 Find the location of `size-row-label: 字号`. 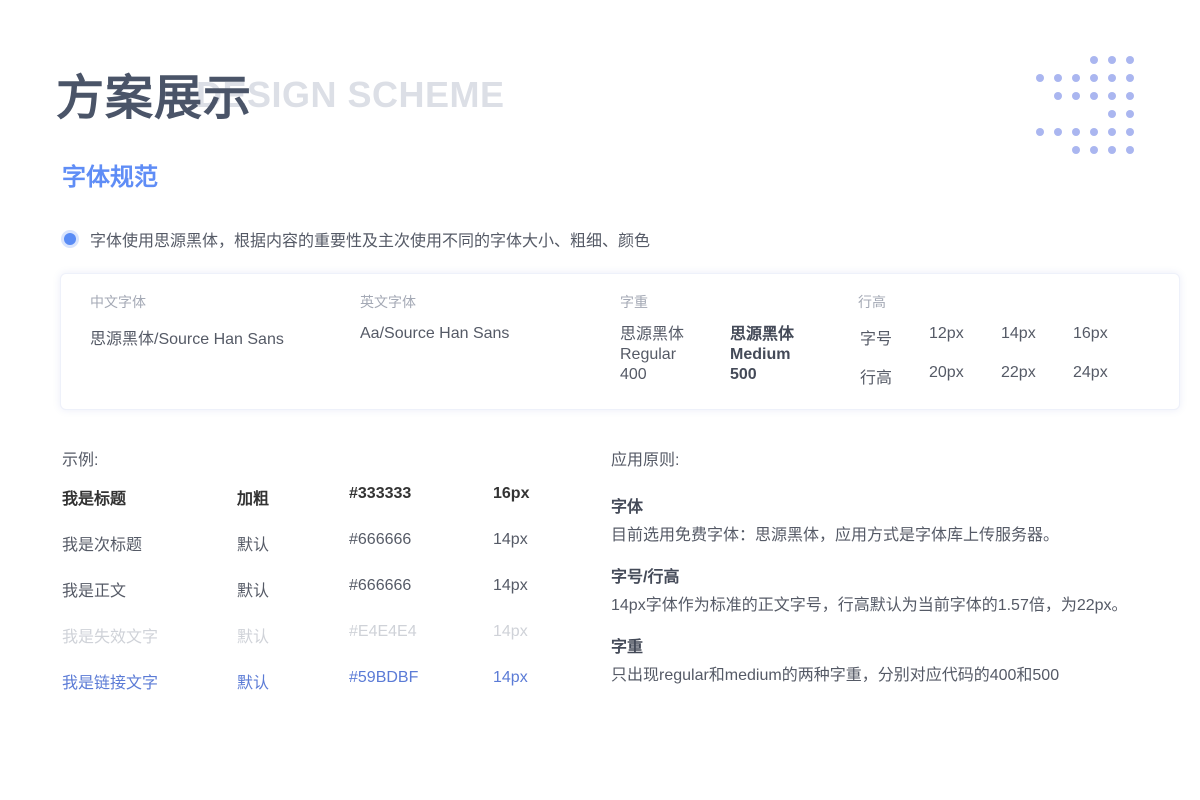

size-row-label: 字号 is located at coordinates (876, 339).